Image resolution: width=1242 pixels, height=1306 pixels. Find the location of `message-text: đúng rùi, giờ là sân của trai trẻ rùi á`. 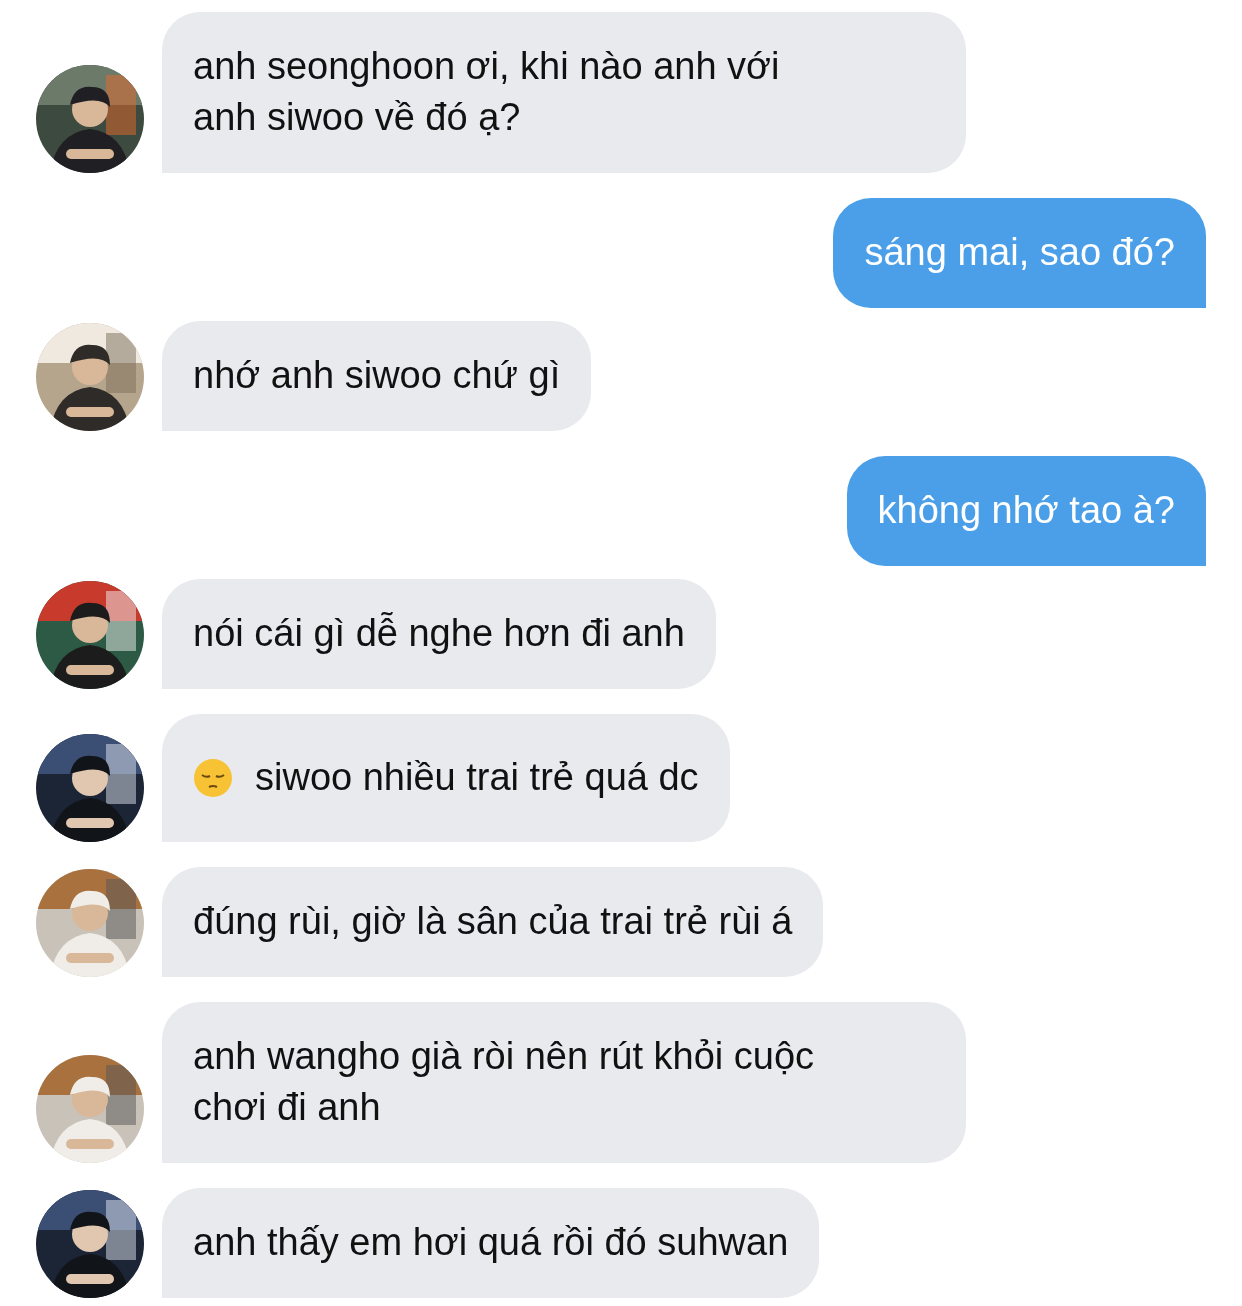

message-text: đúng rùi, giờ là sân của trai trẻ rùi á is located at coordinates (493, 921).